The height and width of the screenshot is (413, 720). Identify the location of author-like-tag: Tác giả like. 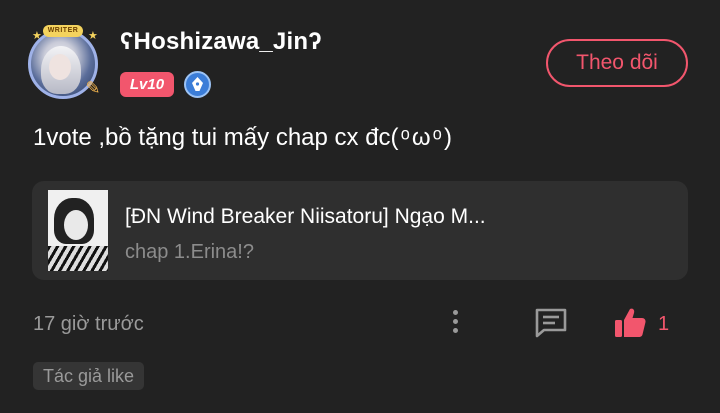
(89, 376).